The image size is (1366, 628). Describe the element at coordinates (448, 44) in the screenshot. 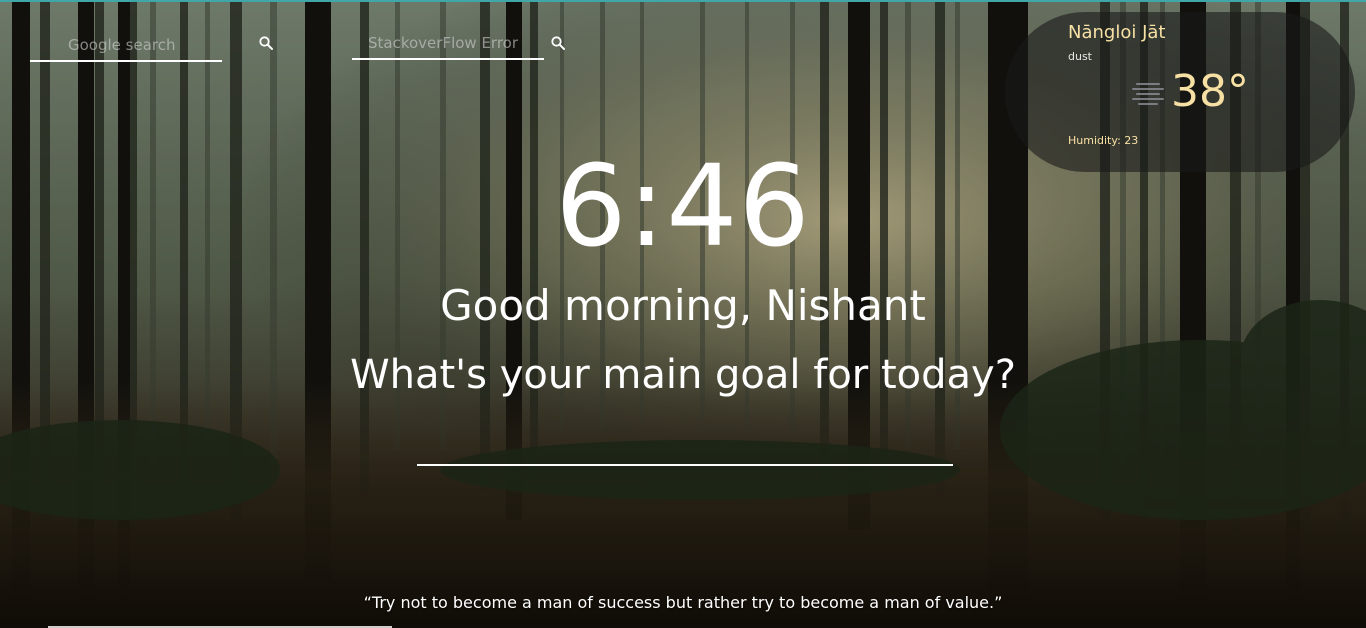

I see `stackoverflow-search-input` at that location.